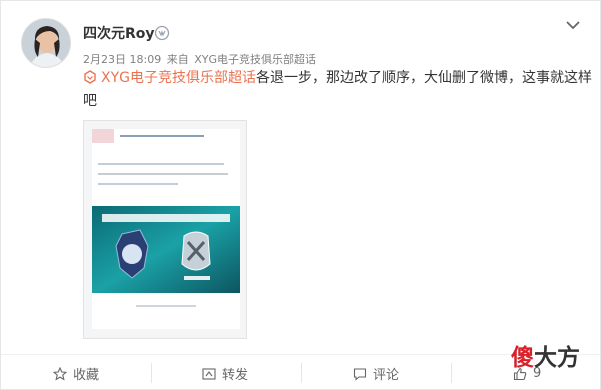 Image resolution: width=601 pixels, height=390 pixels. Describe the element at coordinates (557, 358) in the screenshot. I see `watermark-part2: 大方` at that location.